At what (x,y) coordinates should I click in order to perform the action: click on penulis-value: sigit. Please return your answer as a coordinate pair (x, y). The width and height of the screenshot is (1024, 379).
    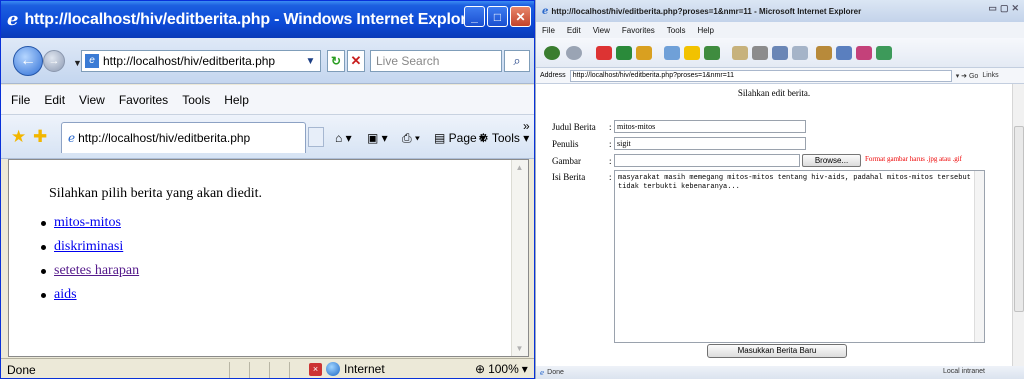
    Looking at the image, I should click on (624, 143).